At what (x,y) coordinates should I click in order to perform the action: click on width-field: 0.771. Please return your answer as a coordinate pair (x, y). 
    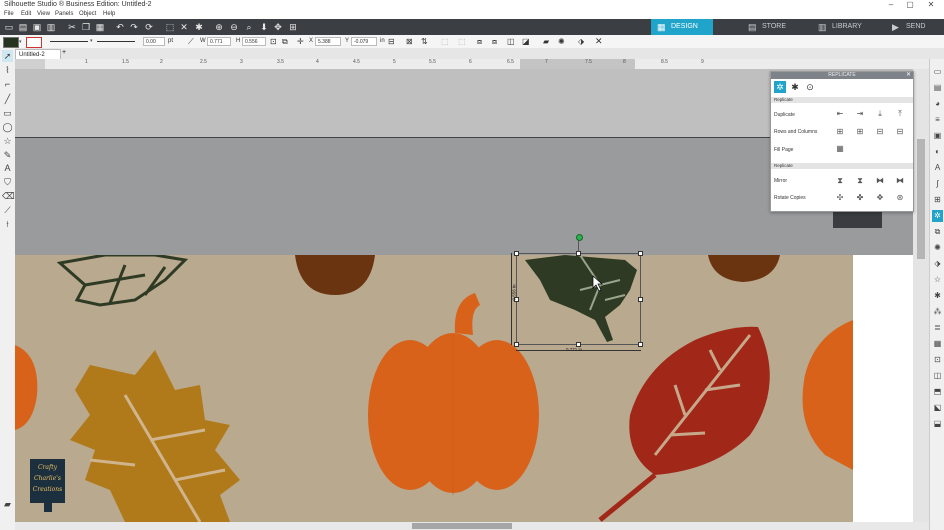
    Looking at the image, I should click on (219, 41).